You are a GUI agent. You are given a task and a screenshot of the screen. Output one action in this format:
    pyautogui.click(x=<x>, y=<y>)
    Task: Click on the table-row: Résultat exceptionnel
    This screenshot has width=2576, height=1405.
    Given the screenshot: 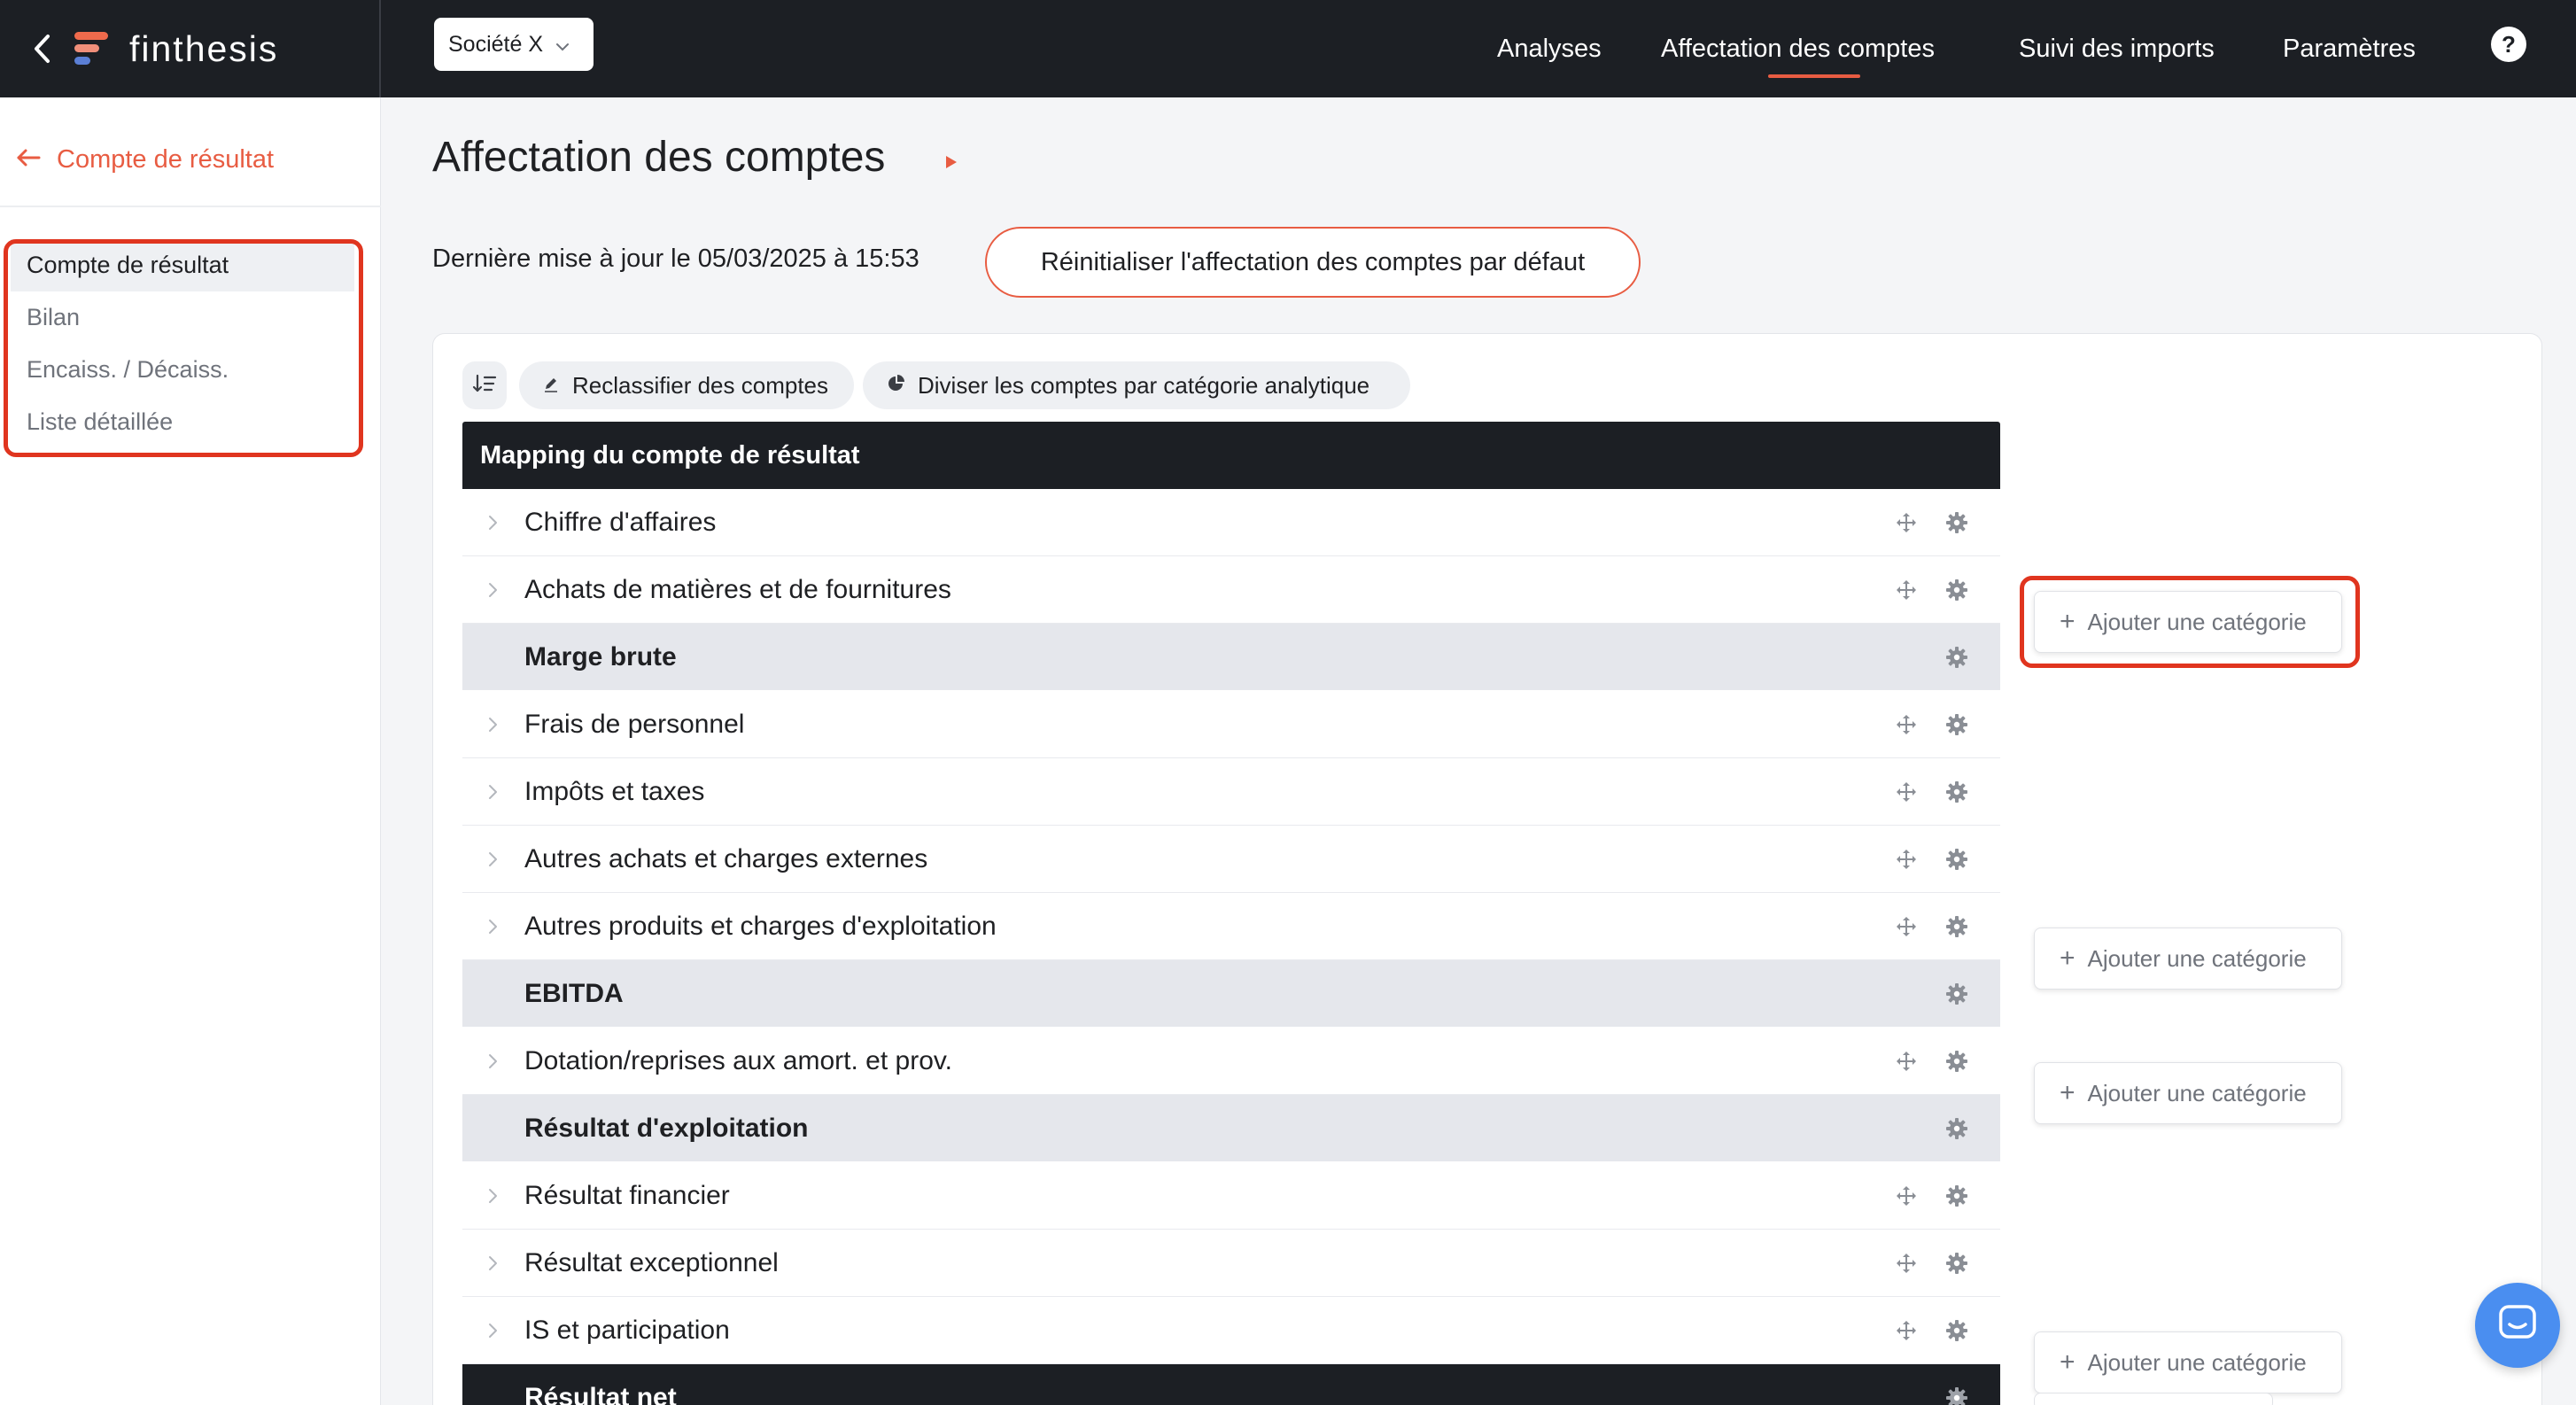 What is the action you would take?
    pyautogui.click(x=1231, y=1263)
    